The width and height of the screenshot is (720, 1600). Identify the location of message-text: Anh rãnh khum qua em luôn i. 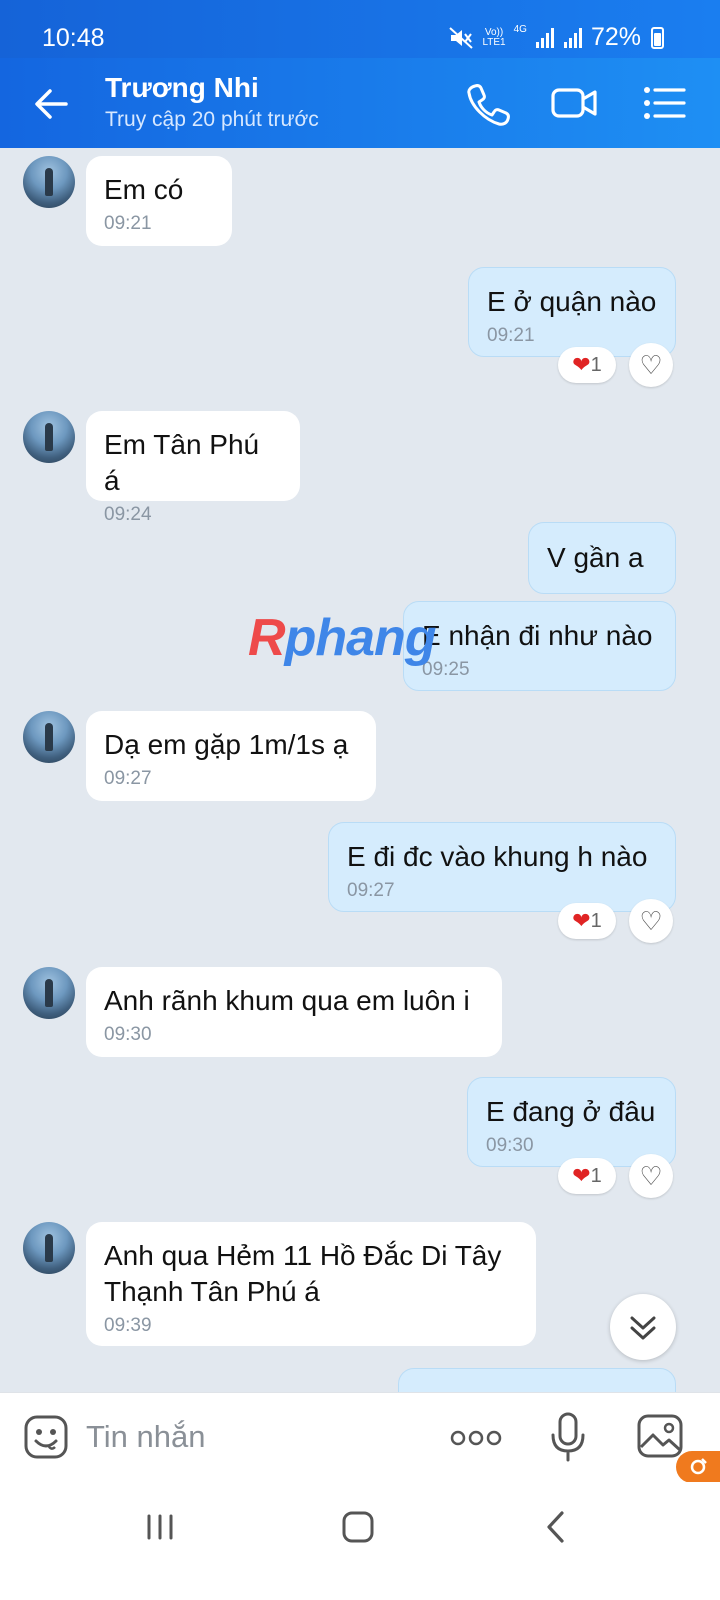
(287, 1000).